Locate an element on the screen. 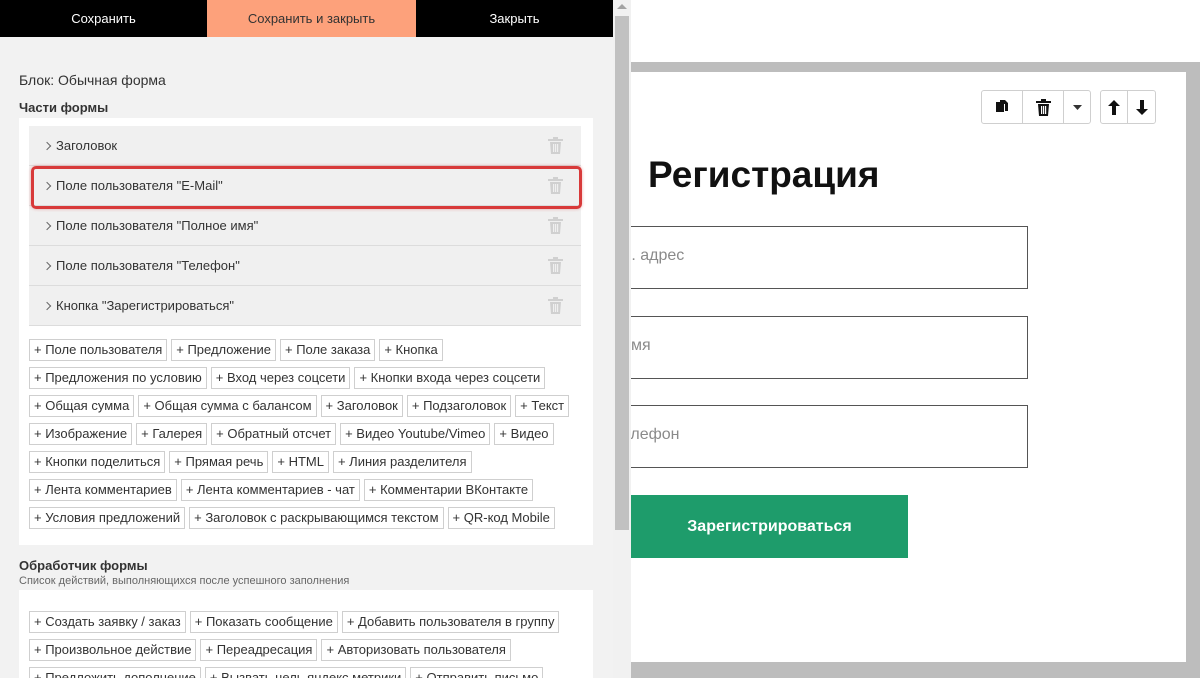 This screenshot has width=1200, height=678. more-options-button is located at coordinates (1077, 107).